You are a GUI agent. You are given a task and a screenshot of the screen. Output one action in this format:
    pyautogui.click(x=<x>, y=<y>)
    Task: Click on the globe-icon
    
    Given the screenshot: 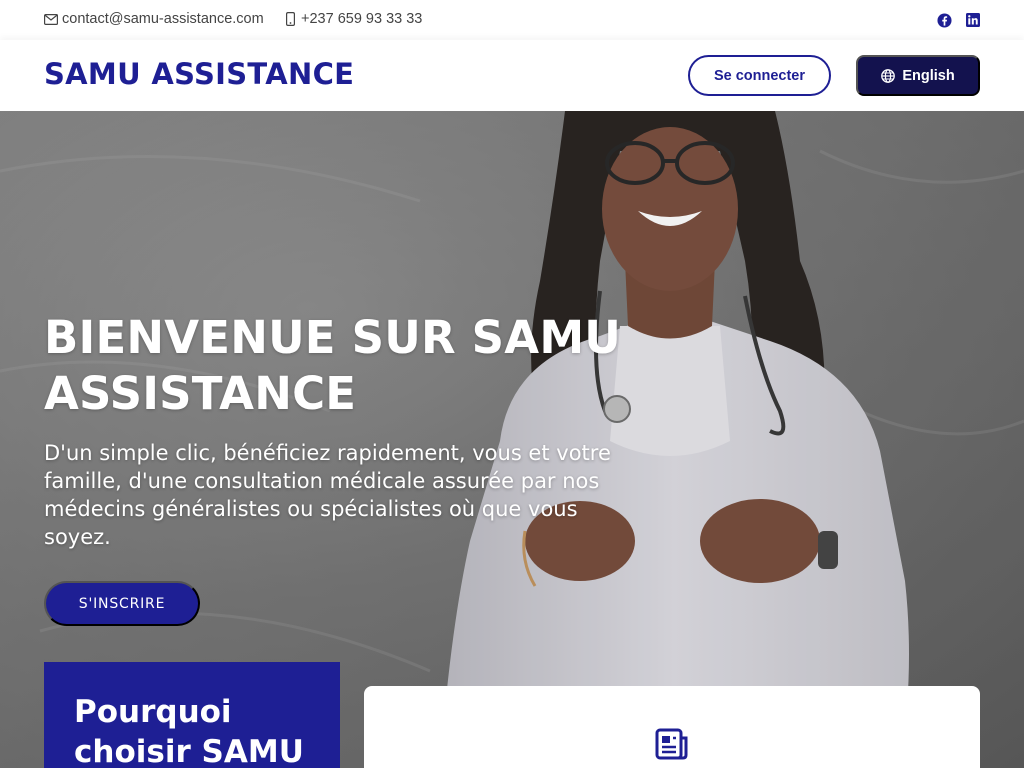 What is the action you would take?
    pyautogui.click(x=888, y=75)
    